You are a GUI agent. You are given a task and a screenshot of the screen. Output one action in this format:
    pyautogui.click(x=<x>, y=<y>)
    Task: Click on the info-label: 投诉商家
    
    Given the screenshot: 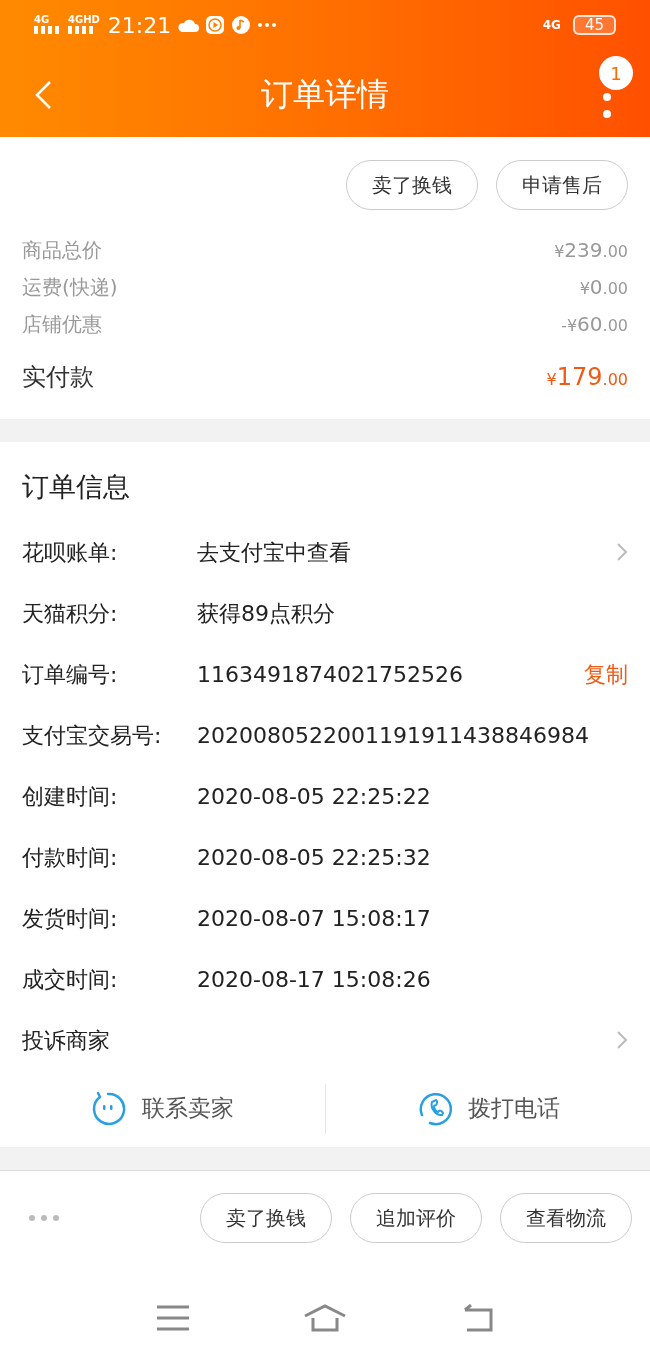 What is the action you would take?
    pyautogui.click(x=66, y=1040)
    